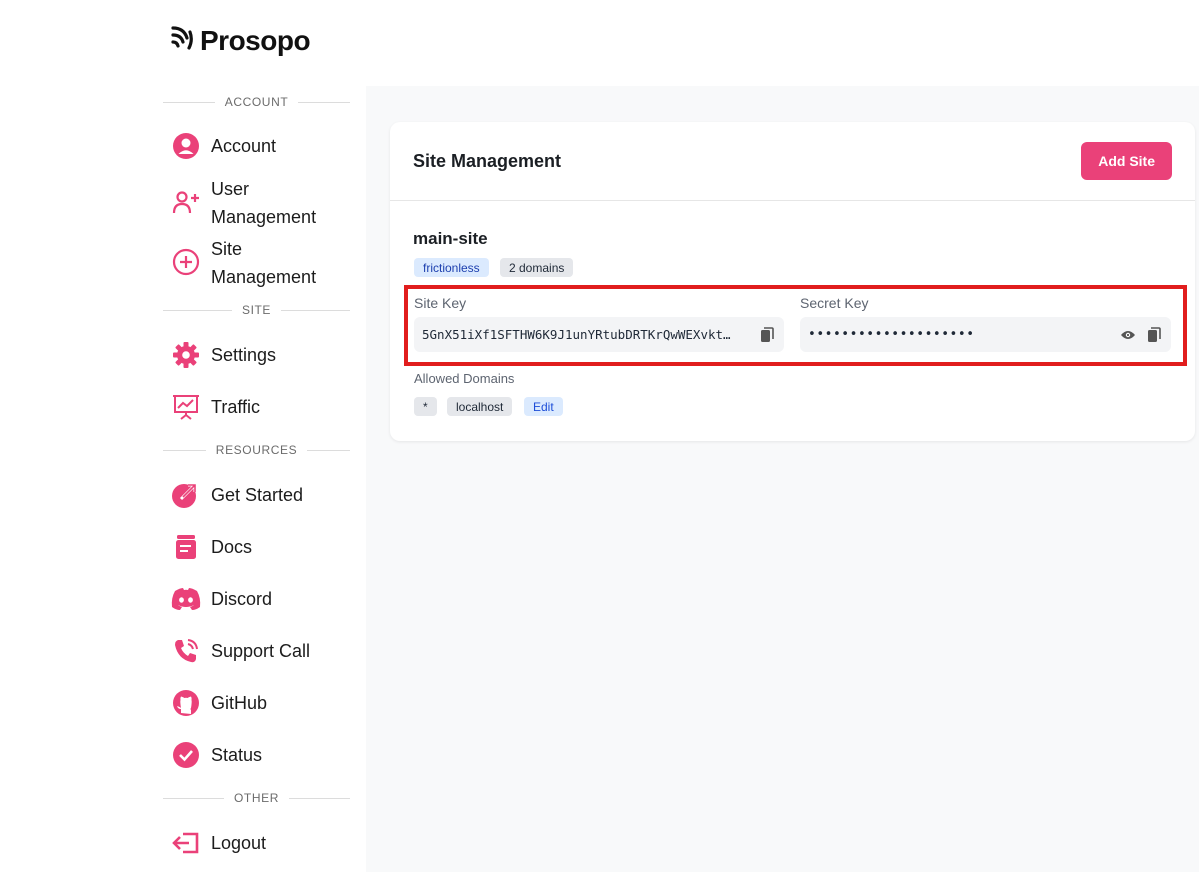 The width and height of the screenshot is (1199, 872). Describe the element at coordinates (795, 325) in the screenshot. I see `highlight-box` at that location.